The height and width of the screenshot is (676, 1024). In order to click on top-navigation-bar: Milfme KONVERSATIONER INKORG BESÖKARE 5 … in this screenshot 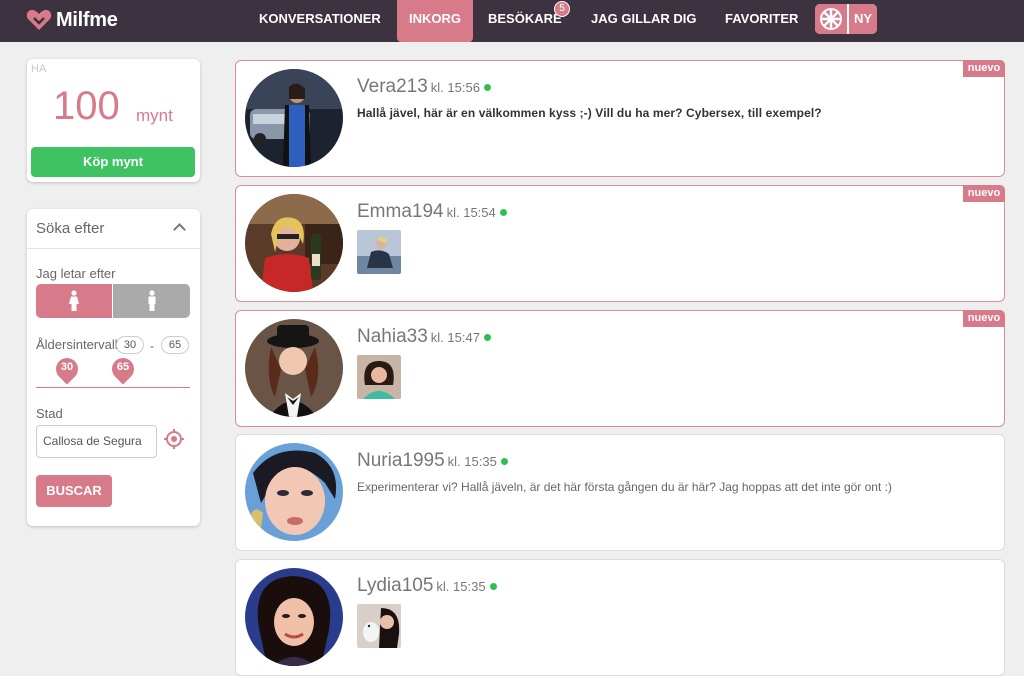, I will do `click(512, 21)`.